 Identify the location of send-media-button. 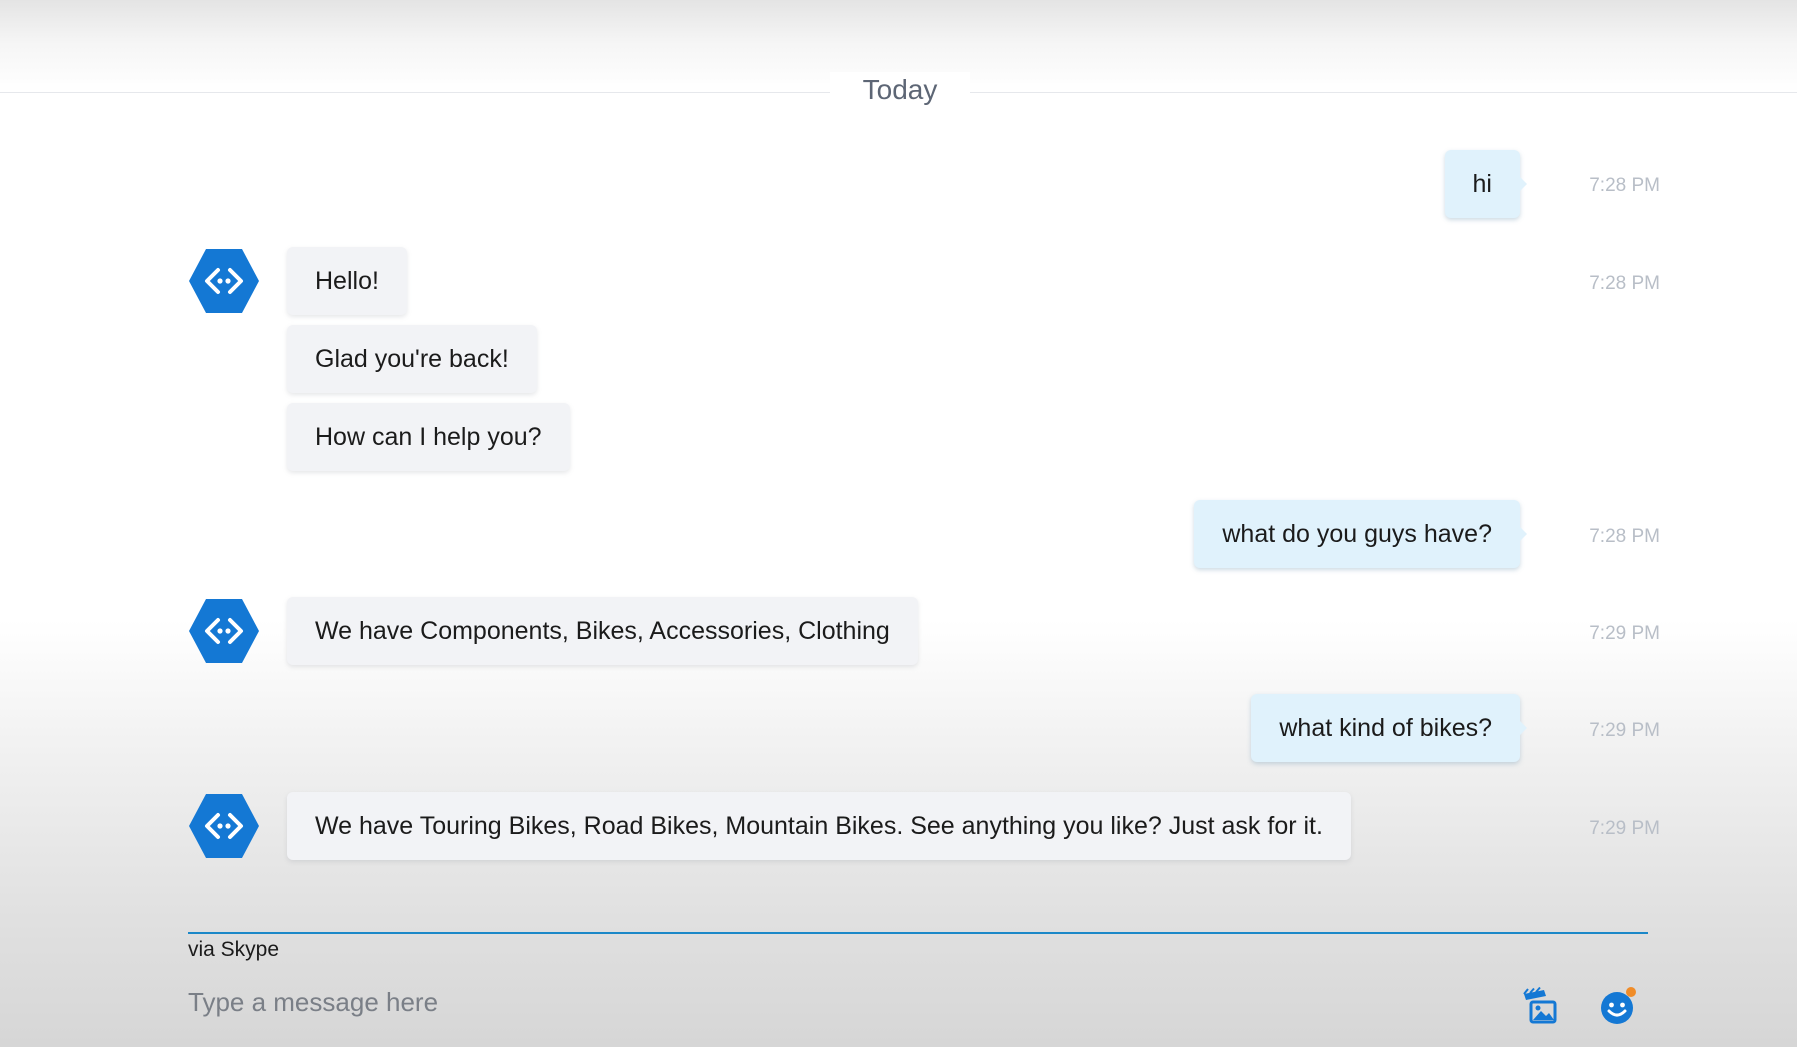
(1540, 1006).